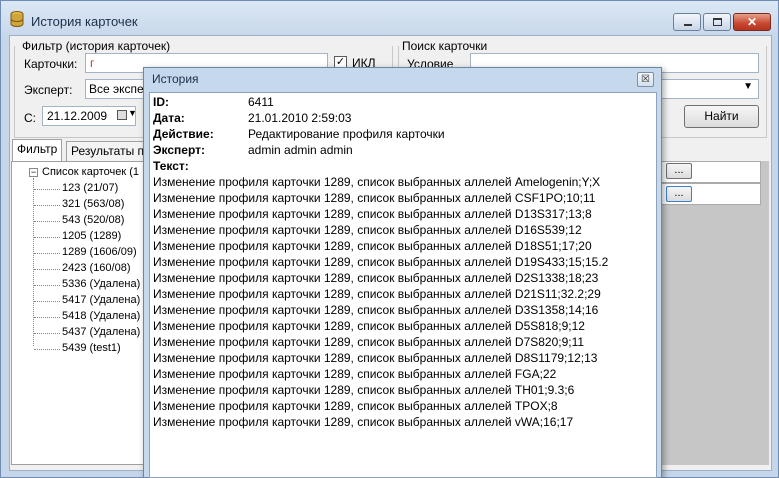 The height and width of the screenshot is (478, 779). I want to click on field-label: Текст:, so click(171, 166).